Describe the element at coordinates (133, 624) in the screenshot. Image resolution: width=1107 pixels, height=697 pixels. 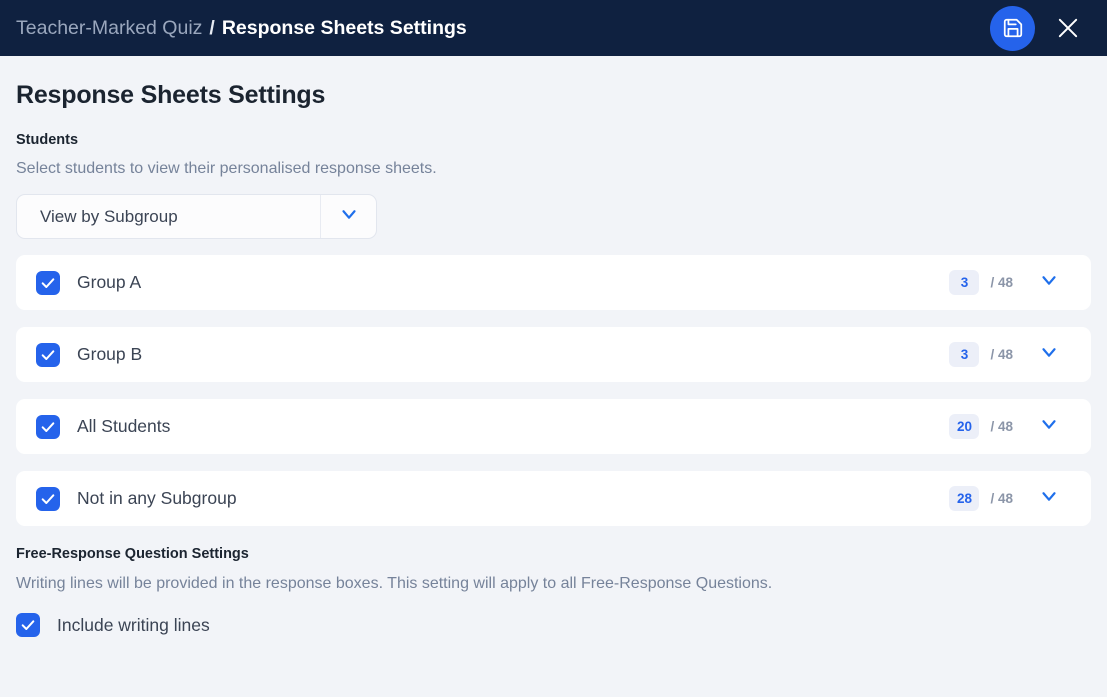
I see `include-writing-lines-label: Include writing lines` at that location.